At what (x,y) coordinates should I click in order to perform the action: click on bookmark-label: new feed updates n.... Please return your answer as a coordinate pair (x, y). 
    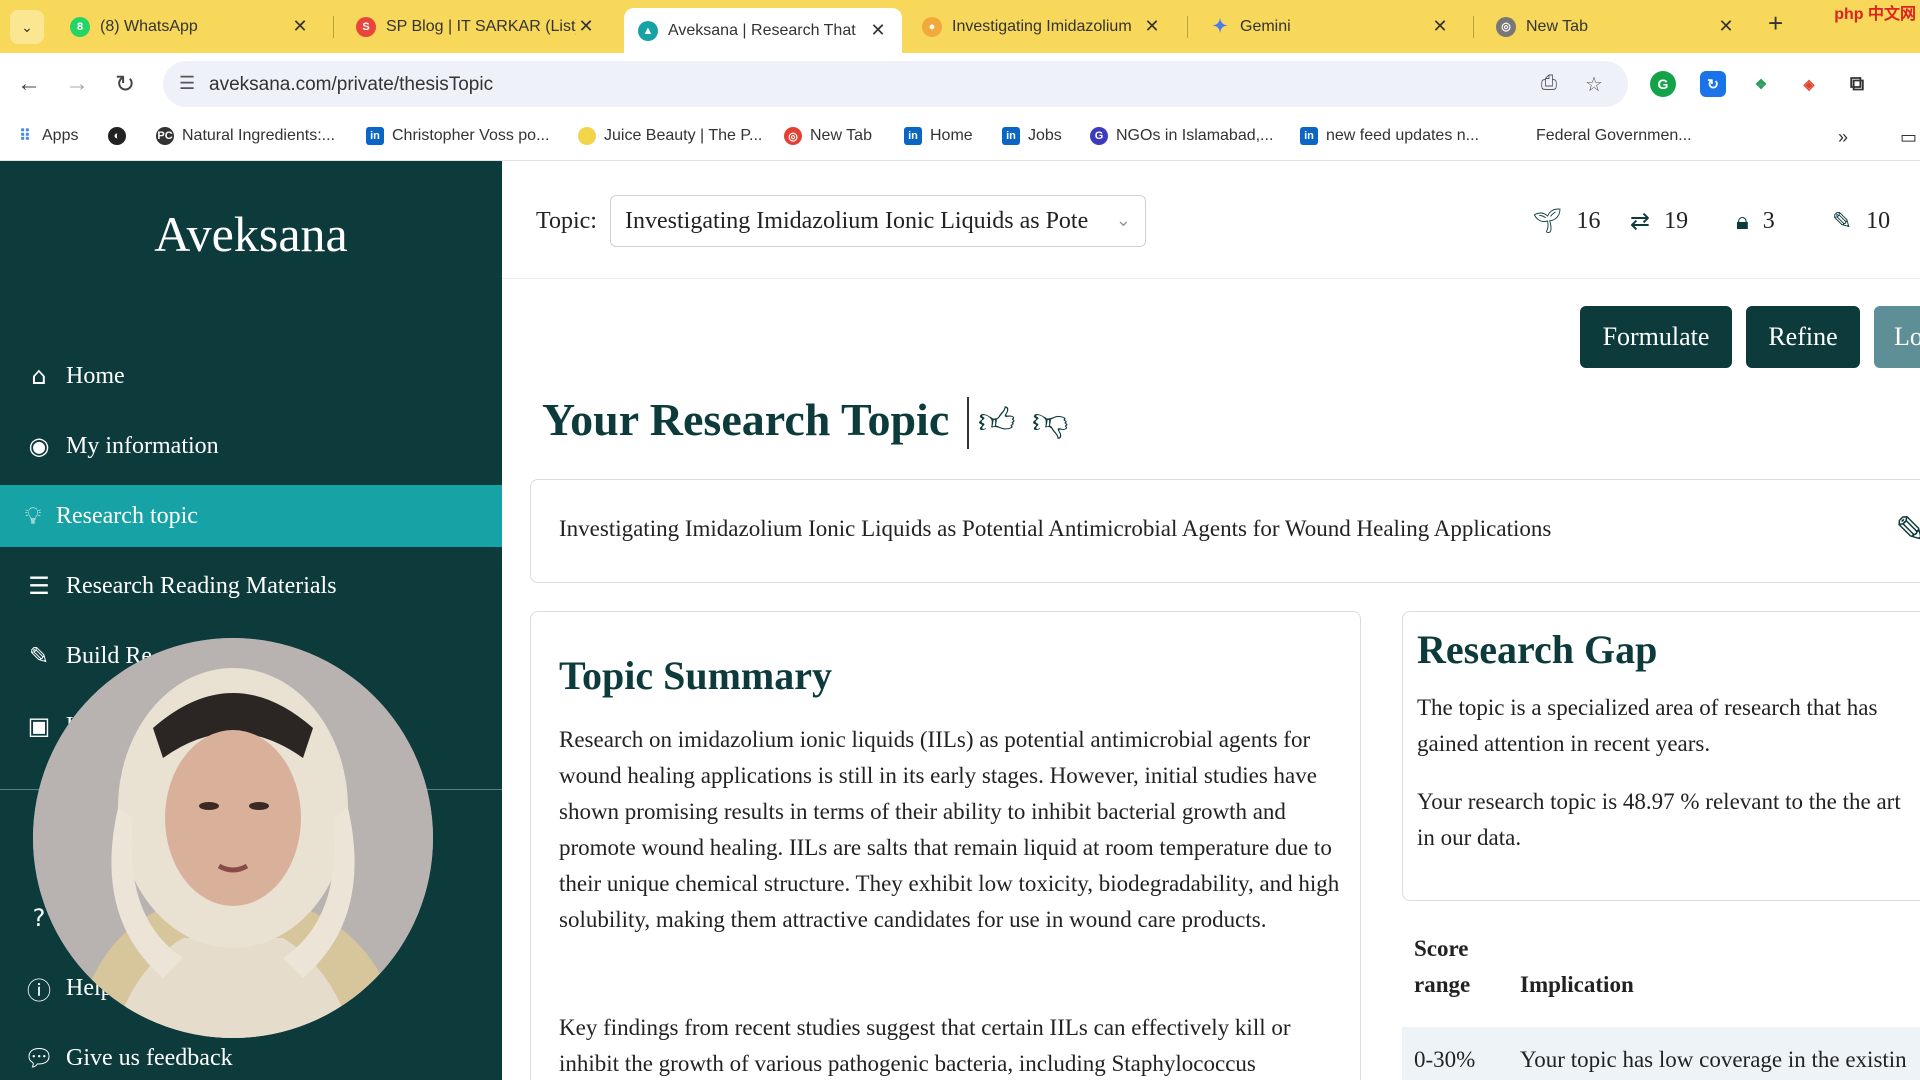
    Looking at the image, I should click on (1402, 135).